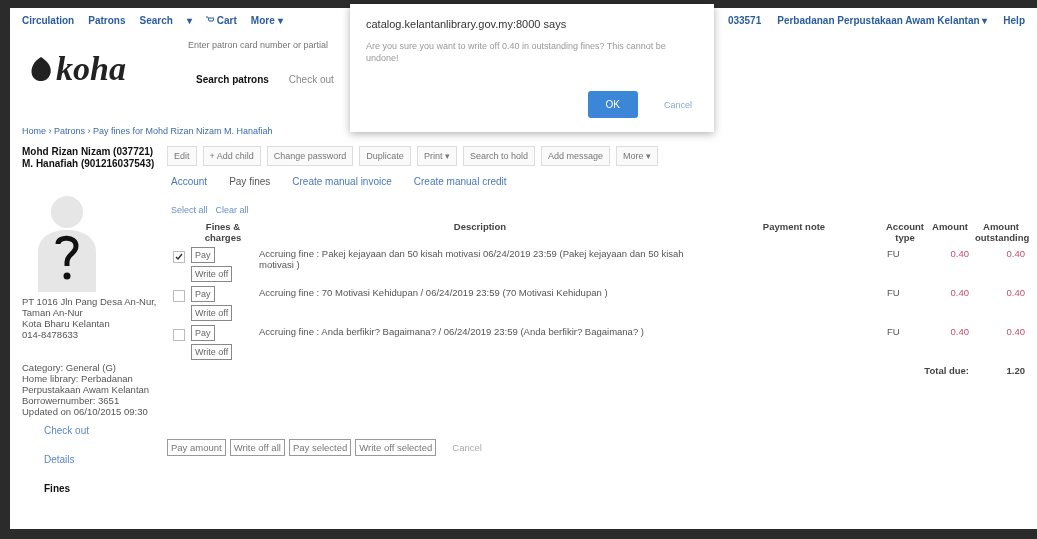 The width and height of the screenshot is (1037, 539). What do you see at coordinates (226, 20) in the screenshot?
I see `nav-link: Cart` at bounding box center [226, 20].